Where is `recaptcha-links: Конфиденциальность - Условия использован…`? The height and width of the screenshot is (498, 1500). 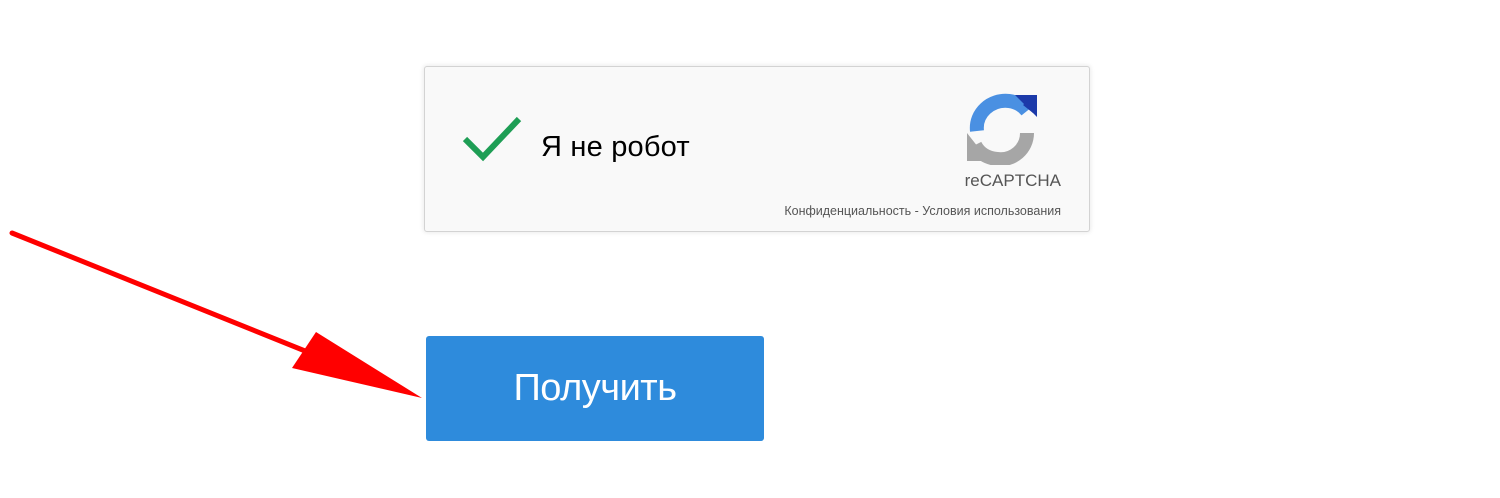
recaptcha-links: Конфиденциальность - Условия использован… is located at coordinates (922, 211).